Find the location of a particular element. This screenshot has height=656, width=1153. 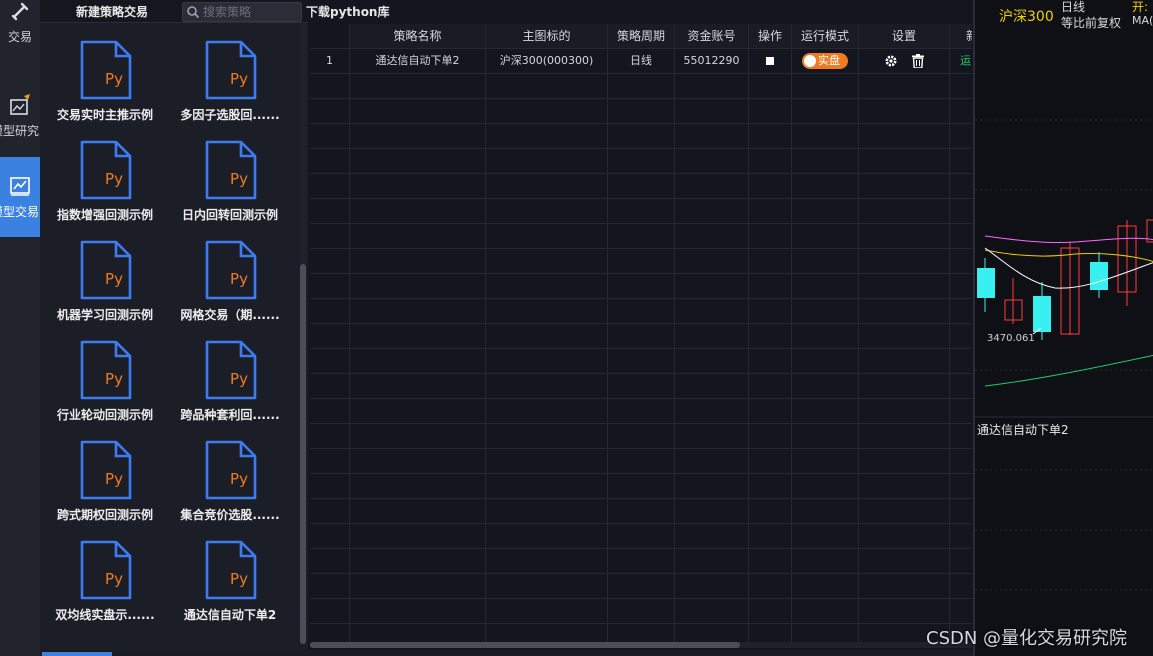

column-header-operation: 操作 is located at coordinates (770, 36).